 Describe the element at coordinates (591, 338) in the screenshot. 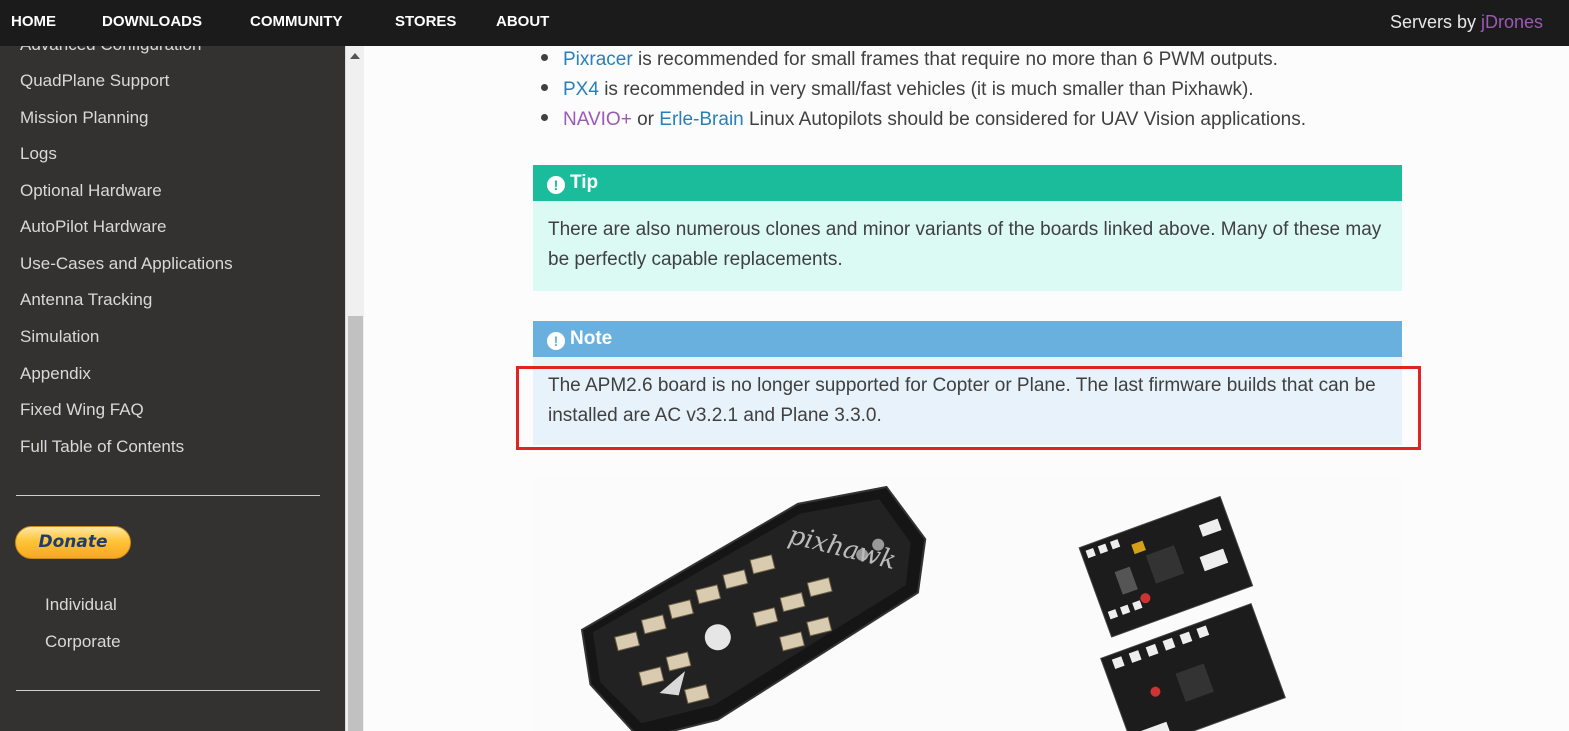

I see `note-title: Note` at that location.